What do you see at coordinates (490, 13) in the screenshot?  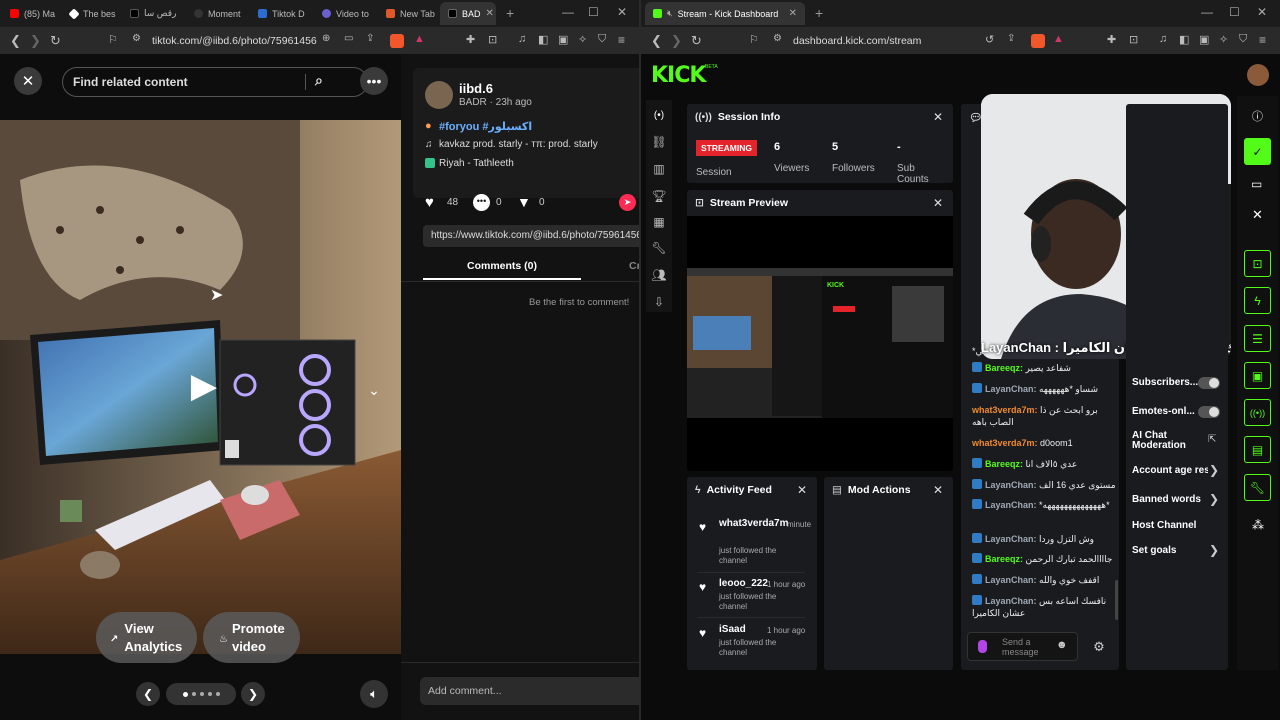 I see `close-tab-icon: ✕` at bounding box center [490, 13].